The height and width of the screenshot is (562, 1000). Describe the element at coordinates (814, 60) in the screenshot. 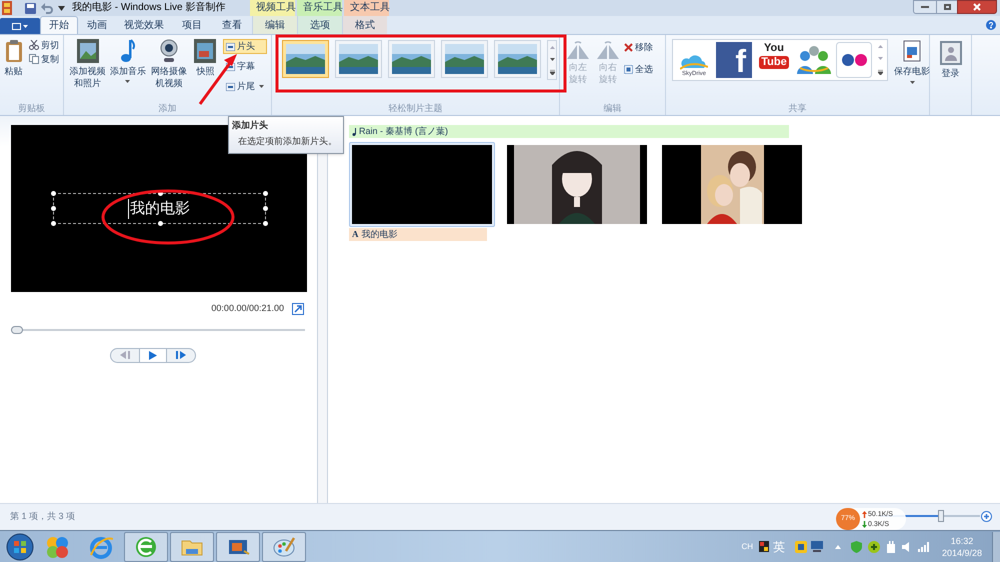

I see `people-icon` at that location.